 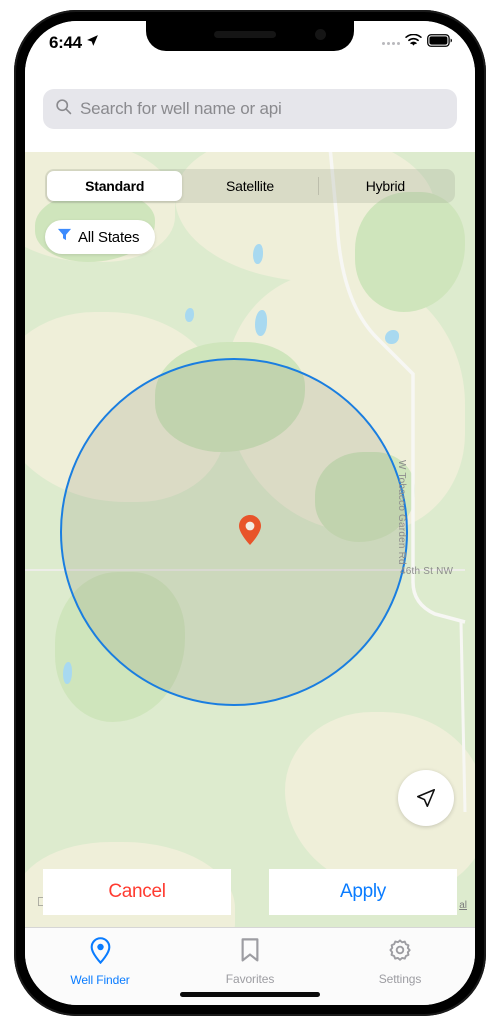 What do you see at coordinates (250, 952) in the screenshot?
I see `bookmark-icon` at bounding box center [250, 952].